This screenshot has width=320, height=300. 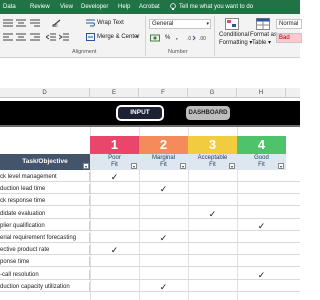 What do you see at coordinates (45, 250) in the screenshot?
I see `task-objective-cell: ective product rate` at bounding box center [45, 250].